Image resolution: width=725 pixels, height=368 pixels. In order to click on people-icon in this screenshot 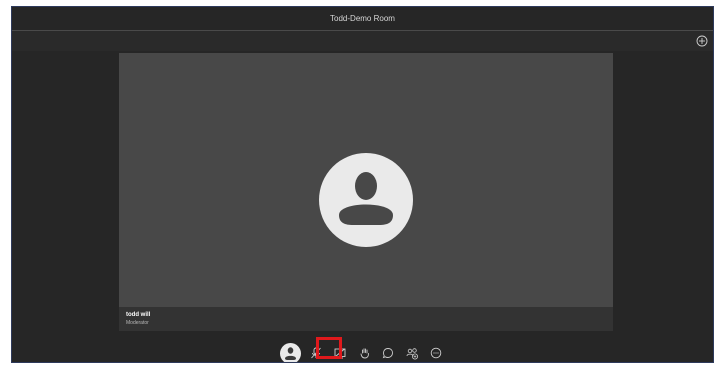, I will do `click(412, 353)`.